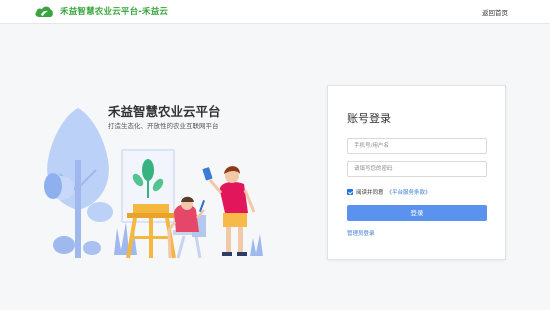 The width and height of the screenshot is (550, 310). I want to click on agree-label: 阅读并同意, so click(370, 193).